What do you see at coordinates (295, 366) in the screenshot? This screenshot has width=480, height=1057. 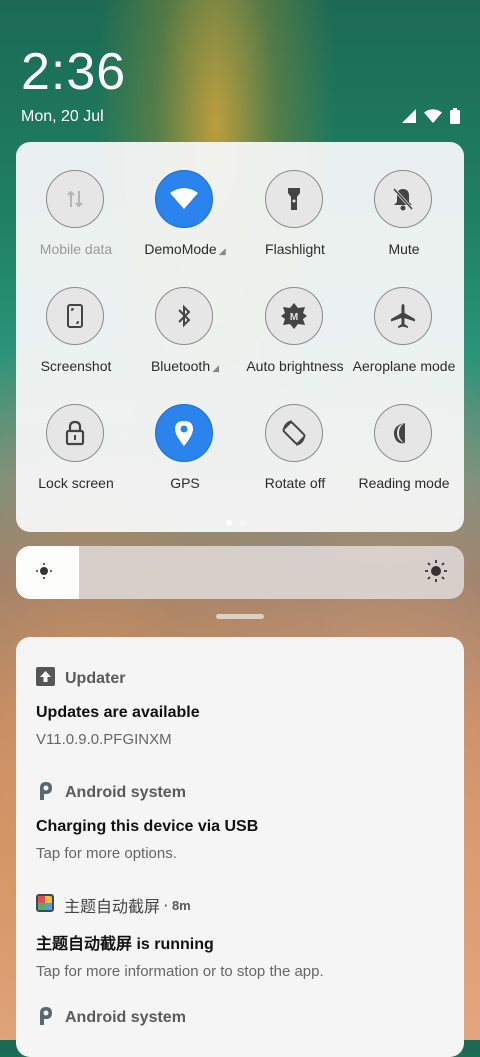 I see `tile-label: Auto brightness` at bounding box center [295, 366].